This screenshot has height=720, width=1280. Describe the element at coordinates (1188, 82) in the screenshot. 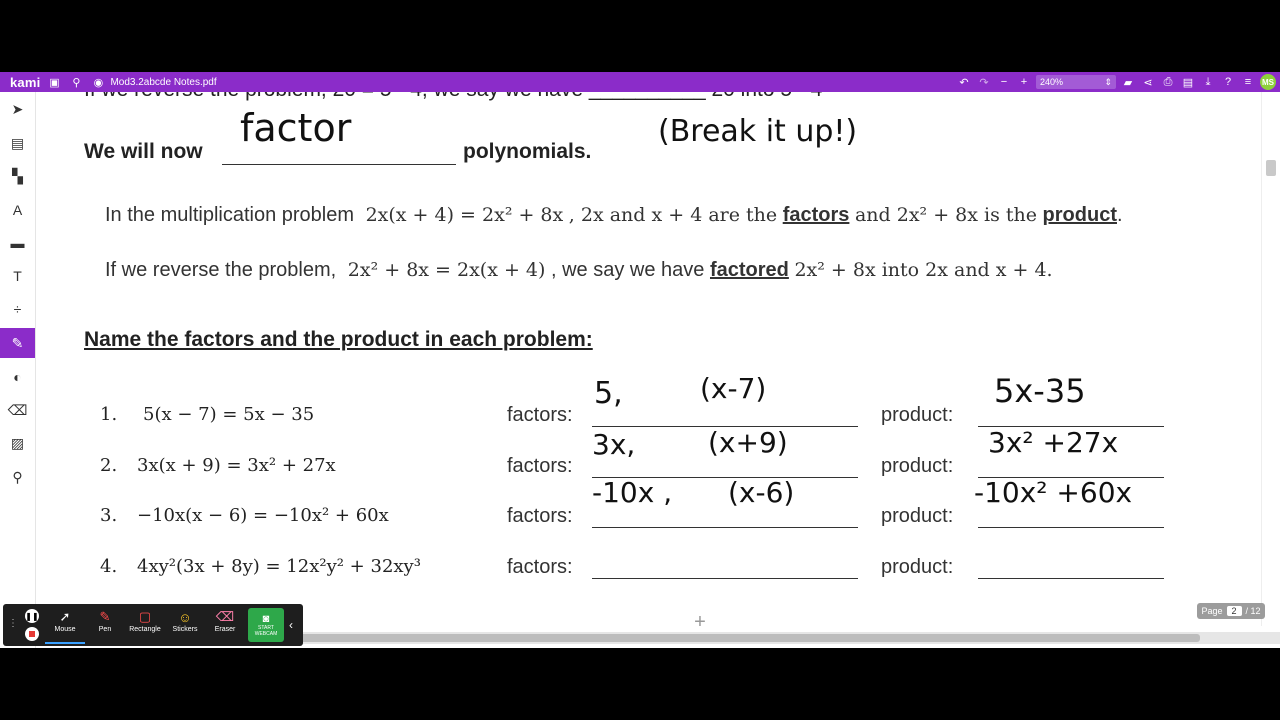

I see `save-icon: ▤` at that location.